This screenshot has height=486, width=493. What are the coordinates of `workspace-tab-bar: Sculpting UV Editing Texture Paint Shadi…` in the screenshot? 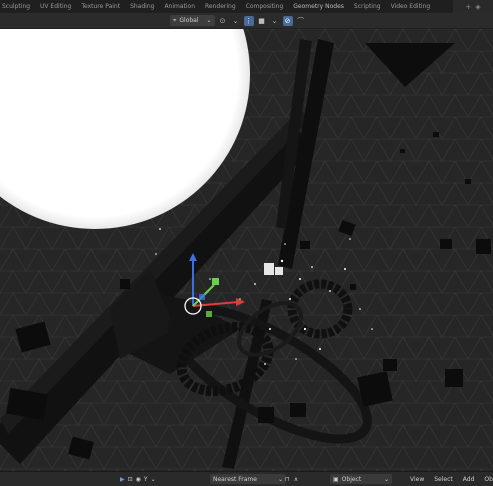 It's located at (246, 6).